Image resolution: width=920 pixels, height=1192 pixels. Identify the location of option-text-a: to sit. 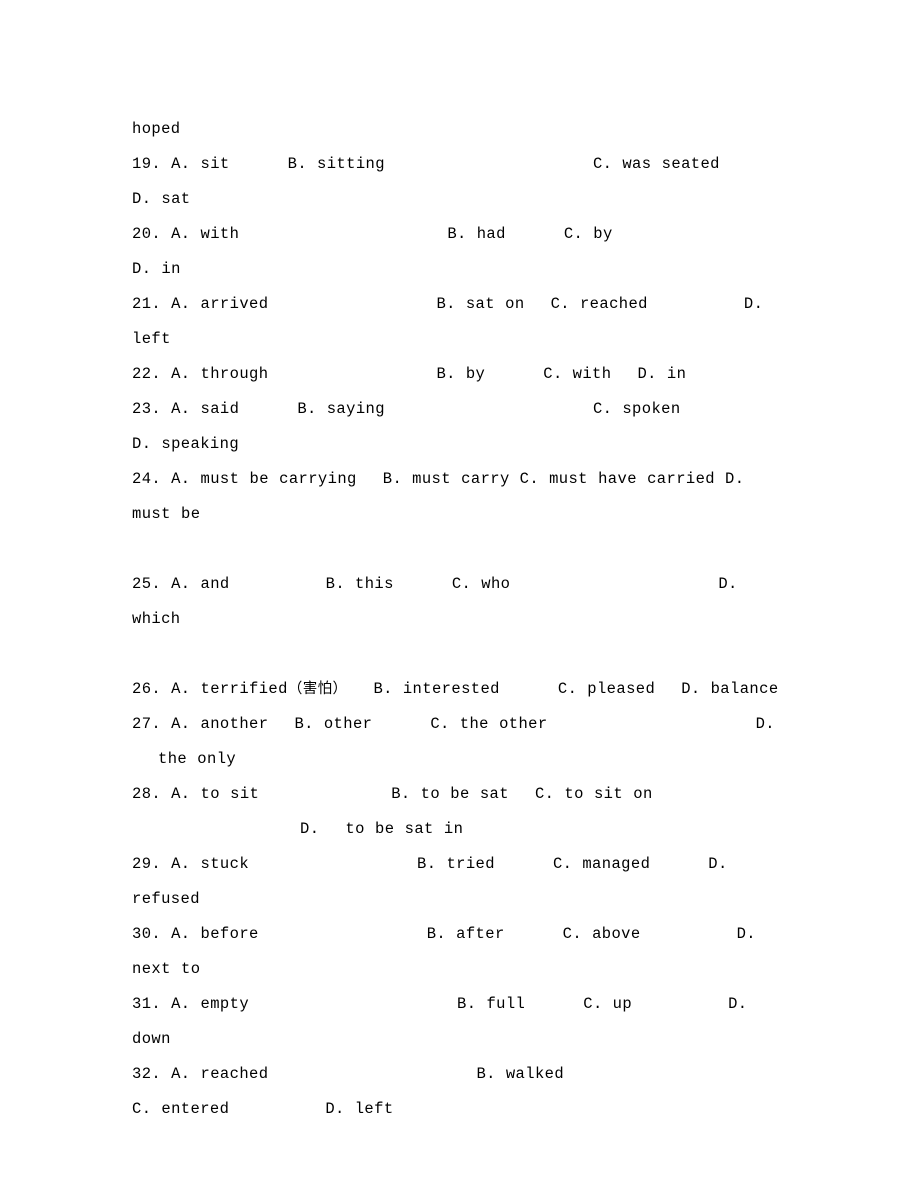
(230, 794).